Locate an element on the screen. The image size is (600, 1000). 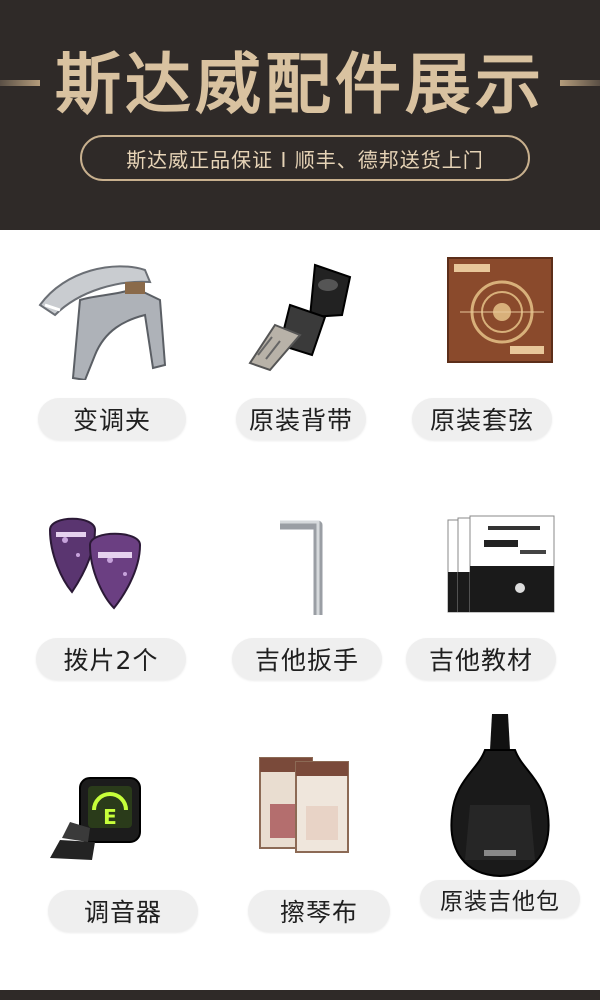
accessory-item-capo: 变调夹 is located at coordinates (100, 350).